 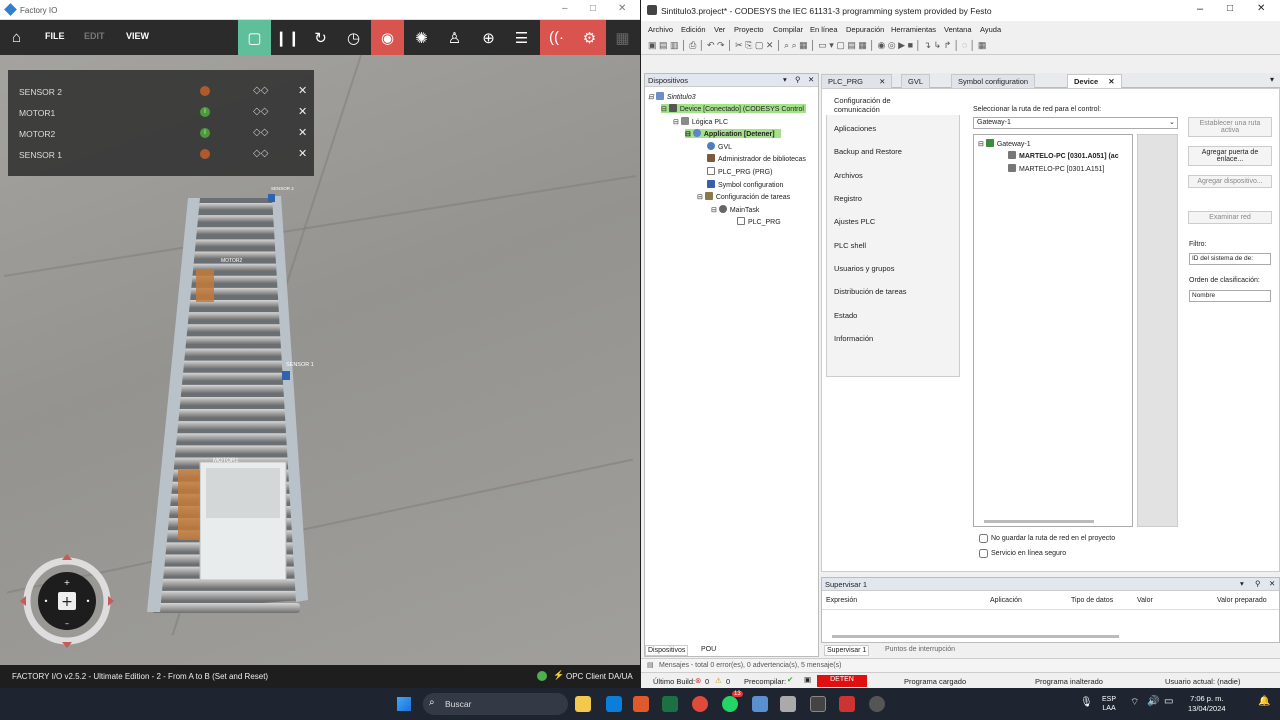 I want to click on tree-node: PLC_PRG (PRG), so click(x=739, y=171).